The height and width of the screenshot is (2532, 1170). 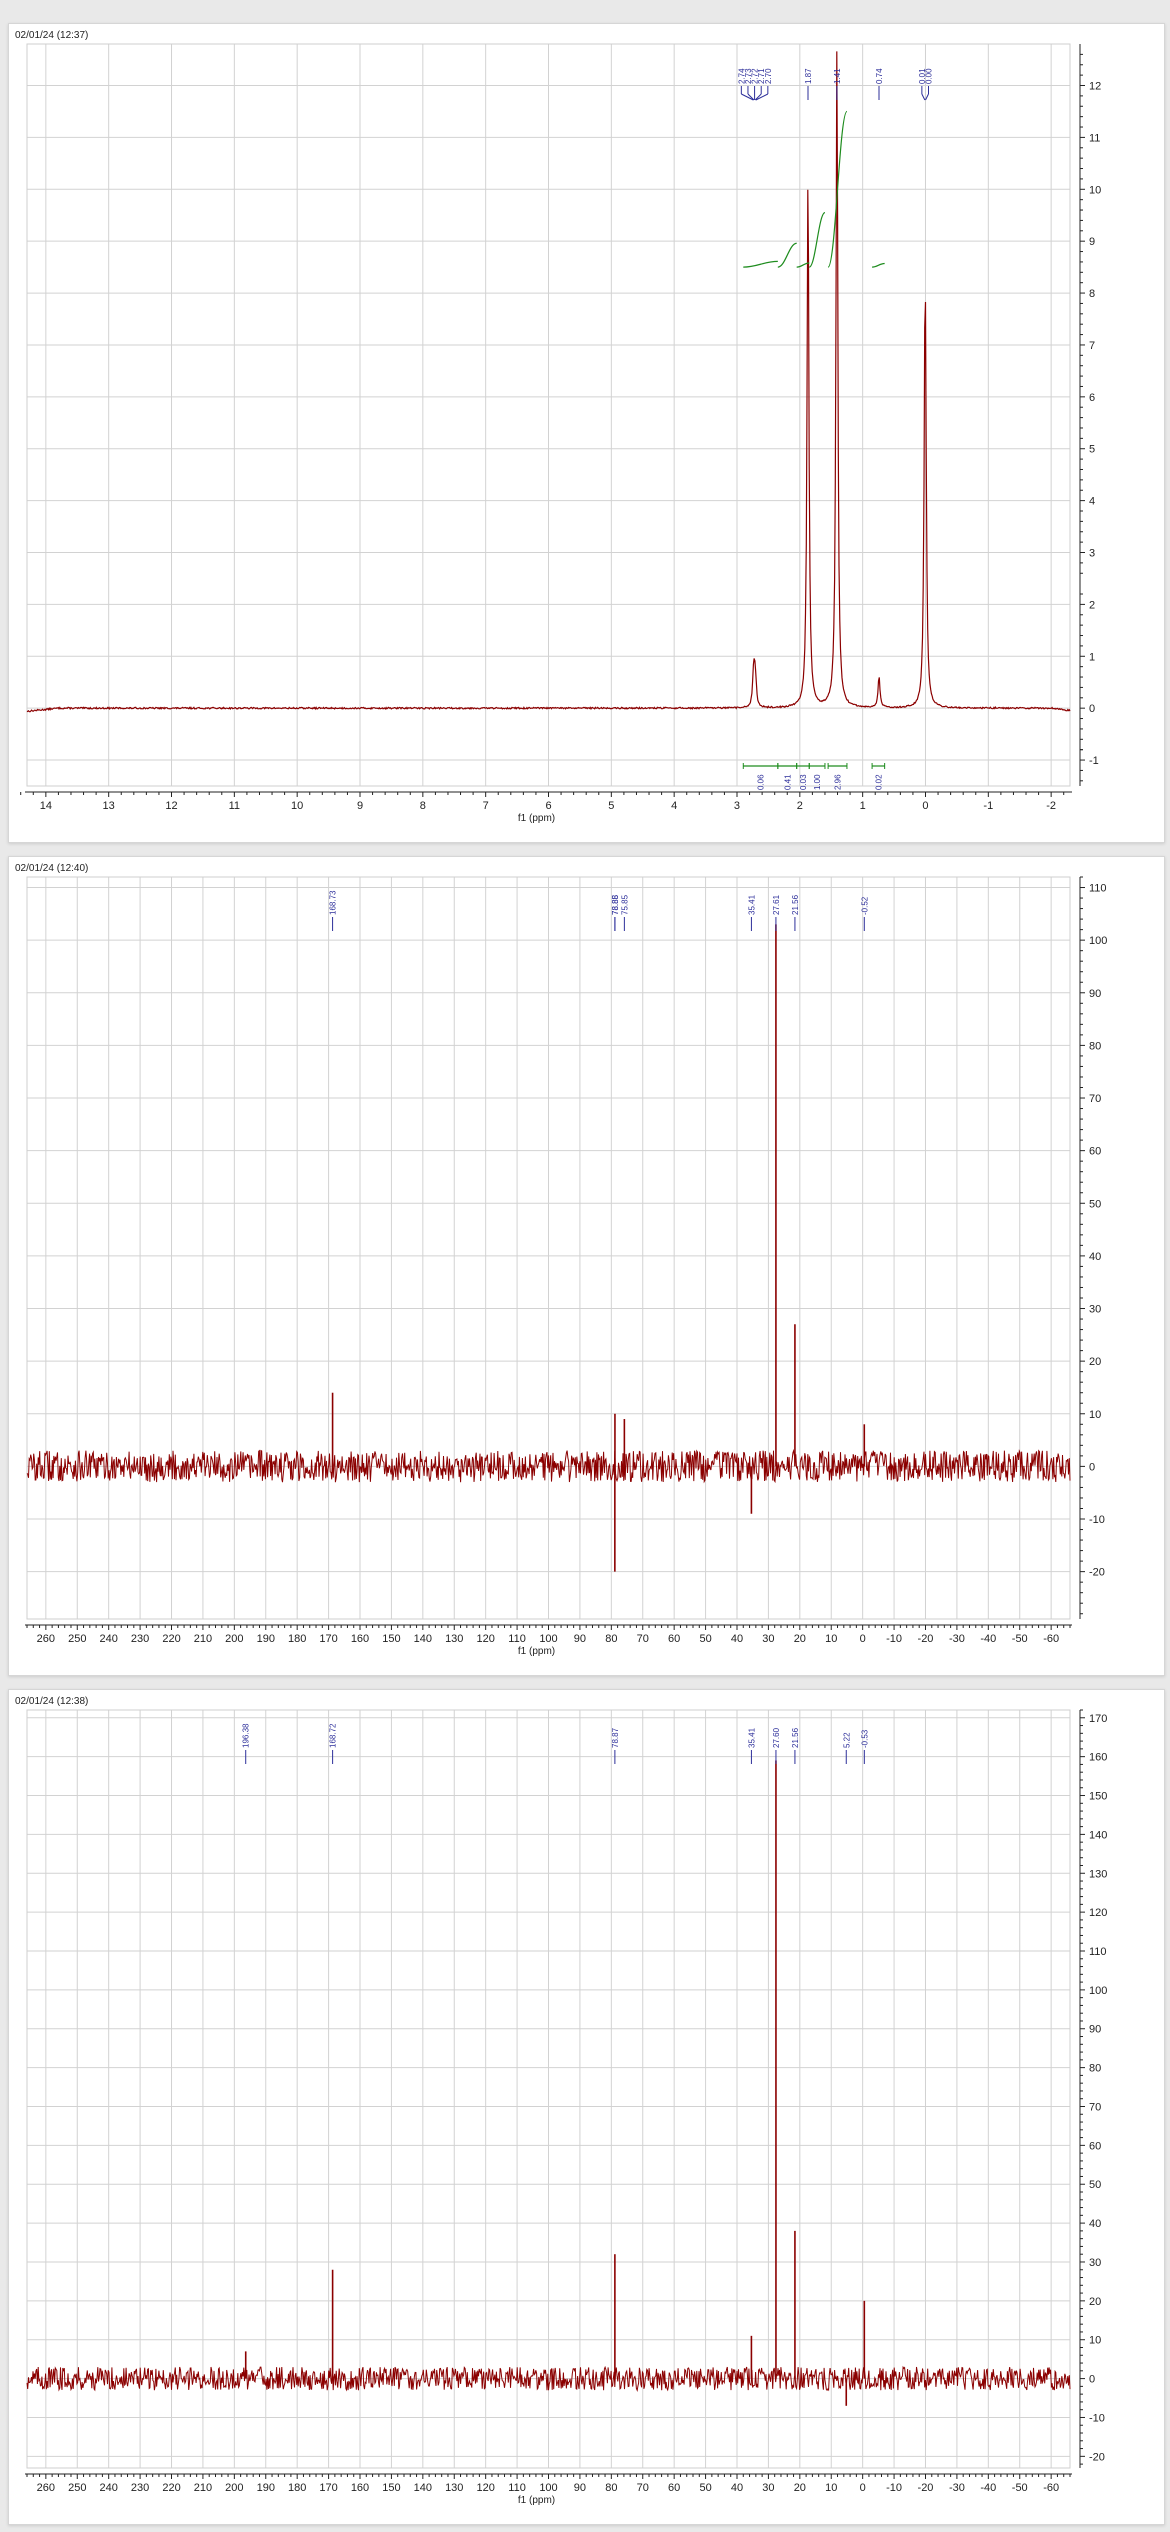 What do you see at coordinates (266, 2488) in the screenshot?
I see `x-tick-label: 190` at bounding box center [266, 2488].